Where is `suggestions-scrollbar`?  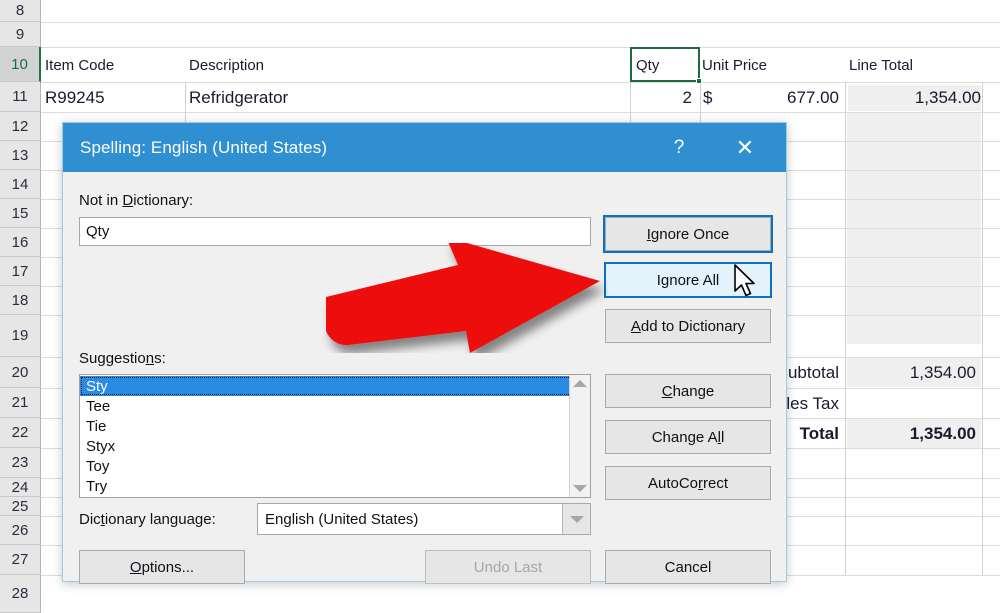 suggestions-scrollbar is located at coordinates (579, 436).